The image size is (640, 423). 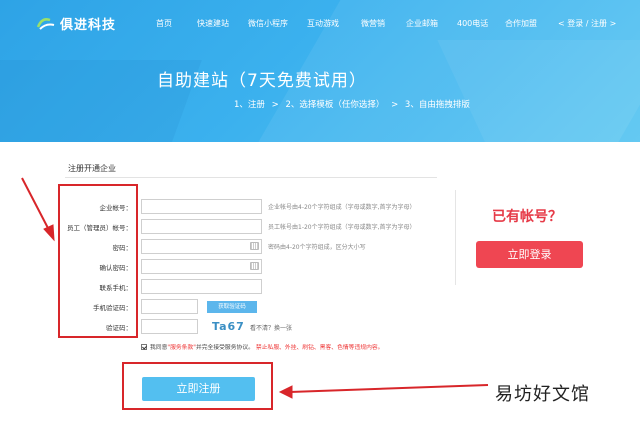 What do you see at coordinates (98, 261) in the screenshot?
I see `annotation-box-fields` at bounding box center [98, 261].